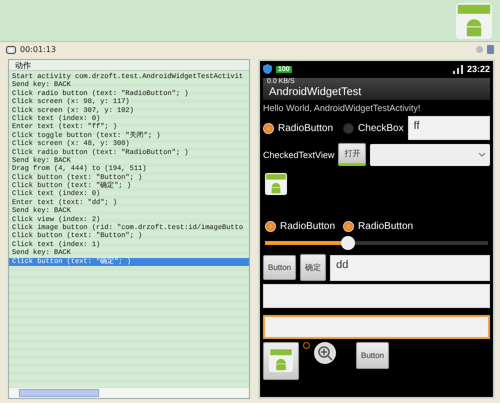 This screenshot has width=500, height=403. I want to click on checkbox, so click(348, 128).